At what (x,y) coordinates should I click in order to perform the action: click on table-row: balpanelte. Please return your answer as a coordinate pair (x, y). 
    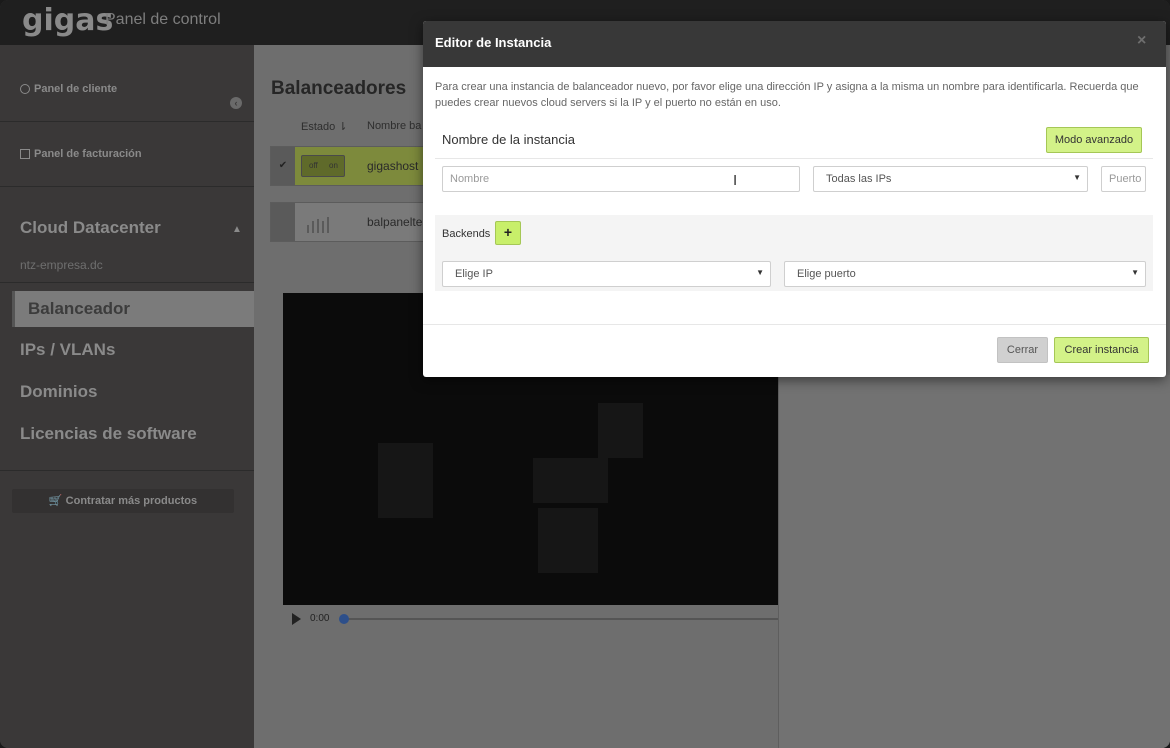
    Looking at the image, I should click on (350, 222).